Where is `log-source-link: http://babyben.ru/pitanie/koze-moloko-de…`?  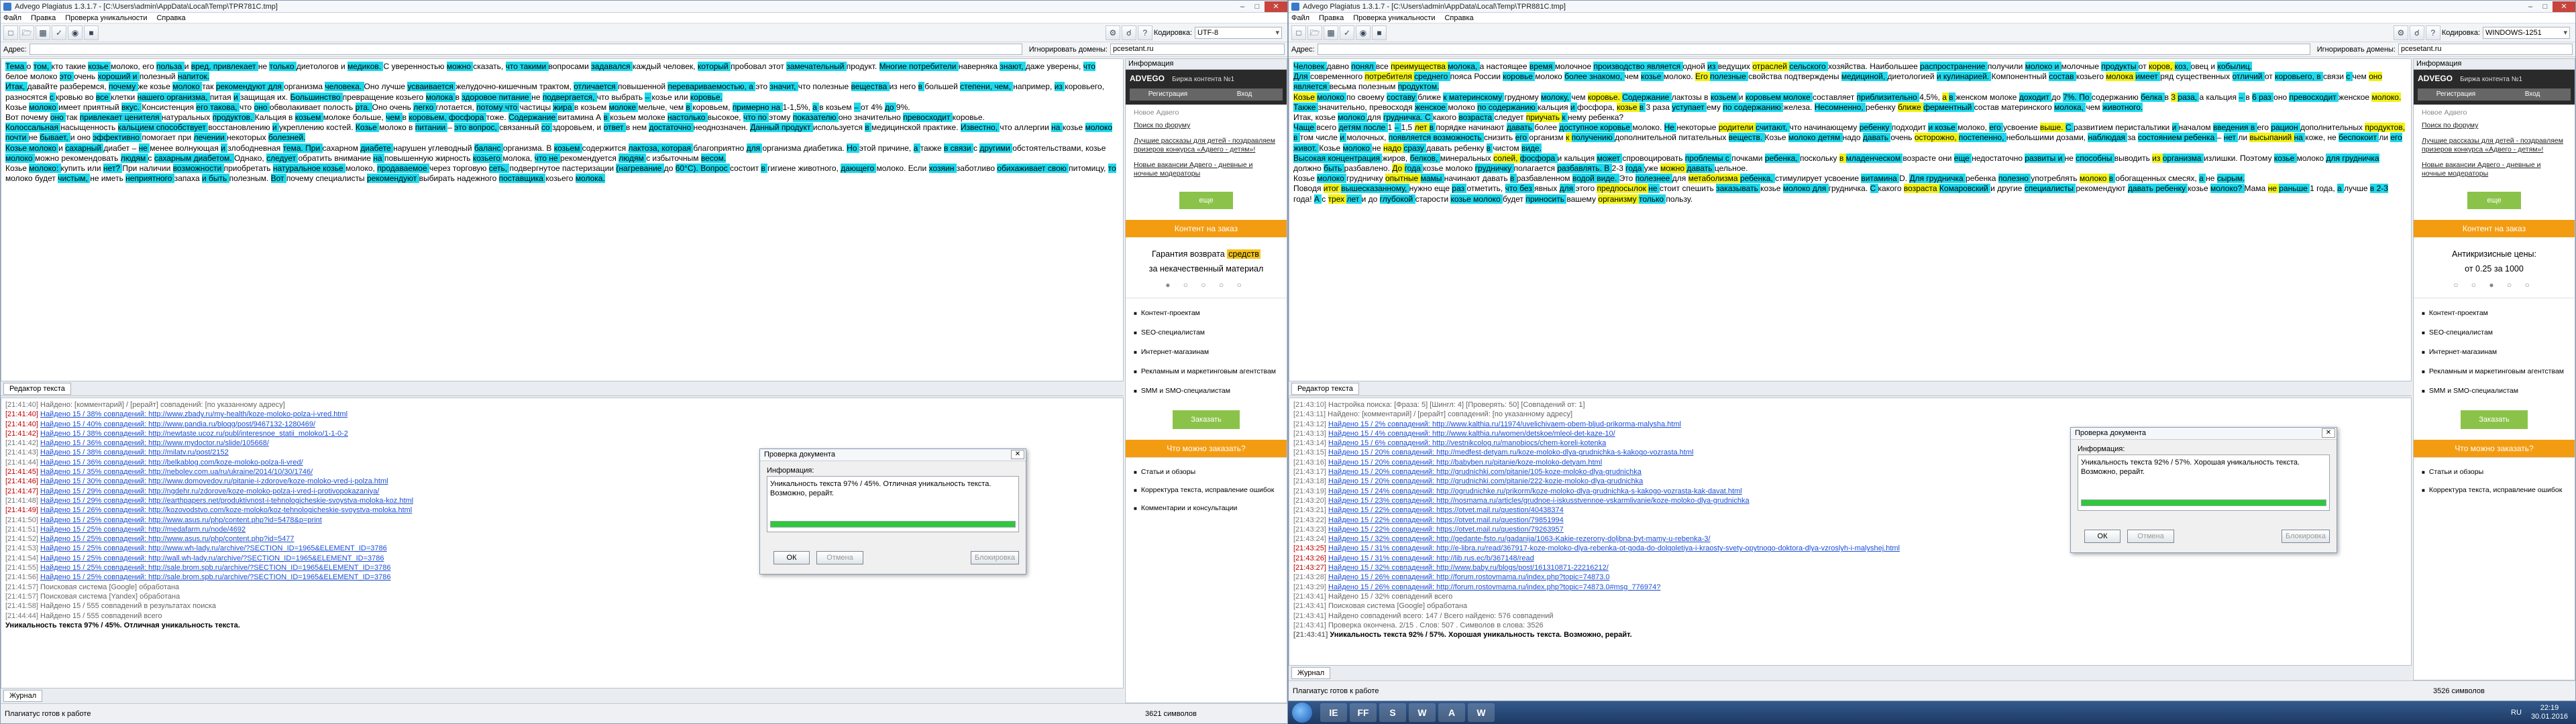
log-source-link: http://babyben.ru/pitanie/koze-moloko-de… is located at coordinates (1519, 463).